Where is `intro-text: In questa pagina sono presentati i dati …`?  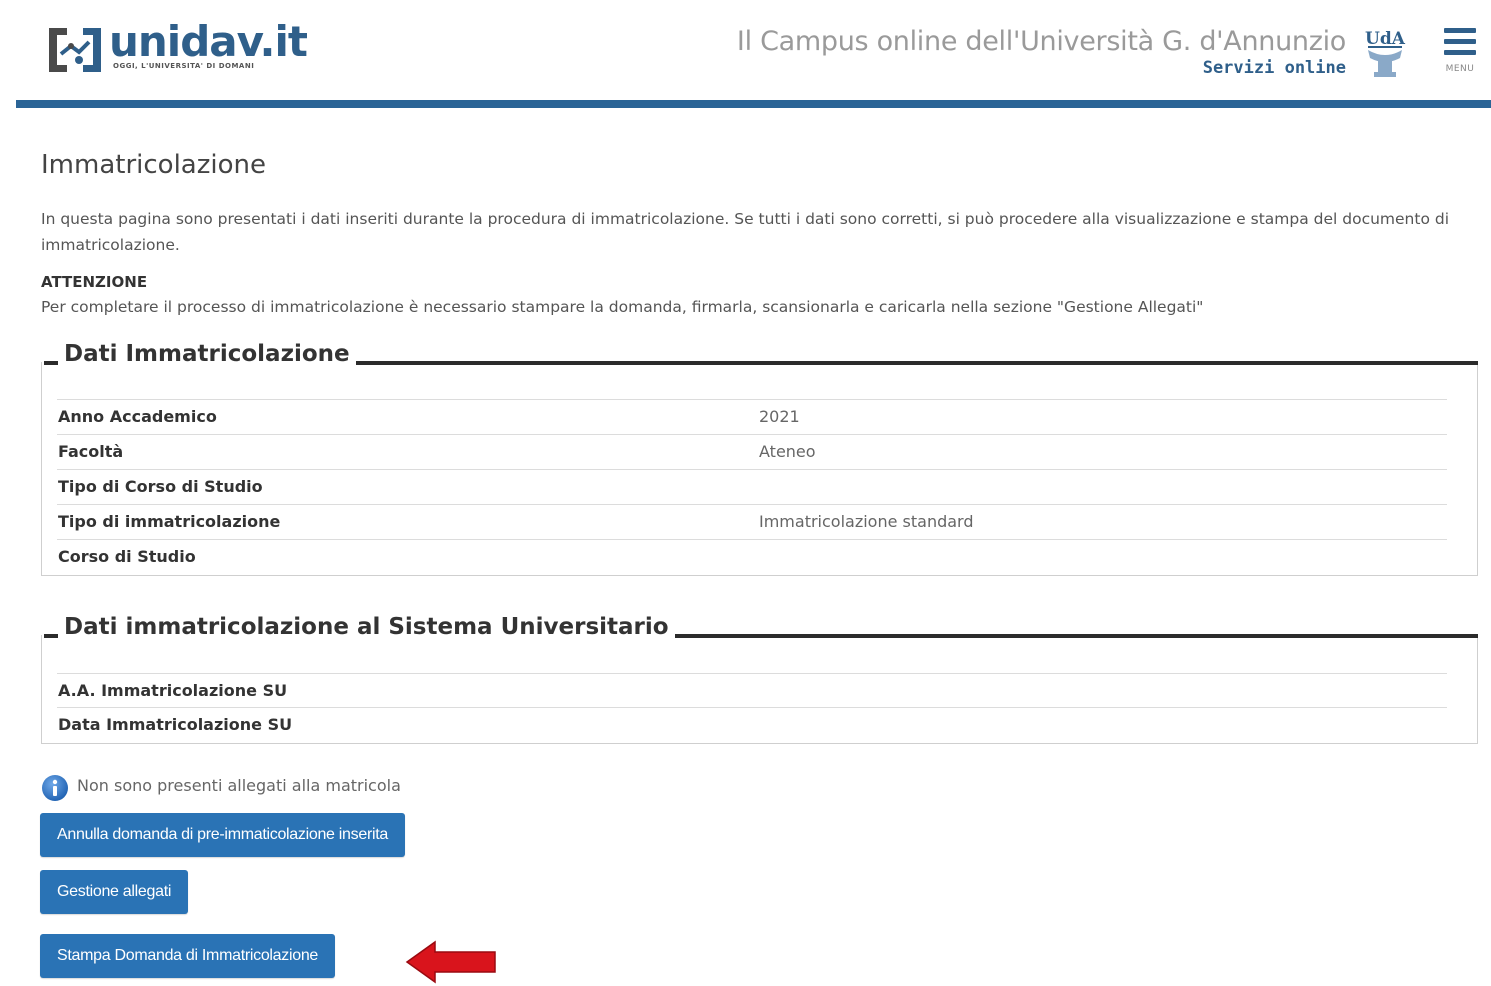 intro-text: In questa pagina sono presentati i dati … is located at coordinates (745, 232).